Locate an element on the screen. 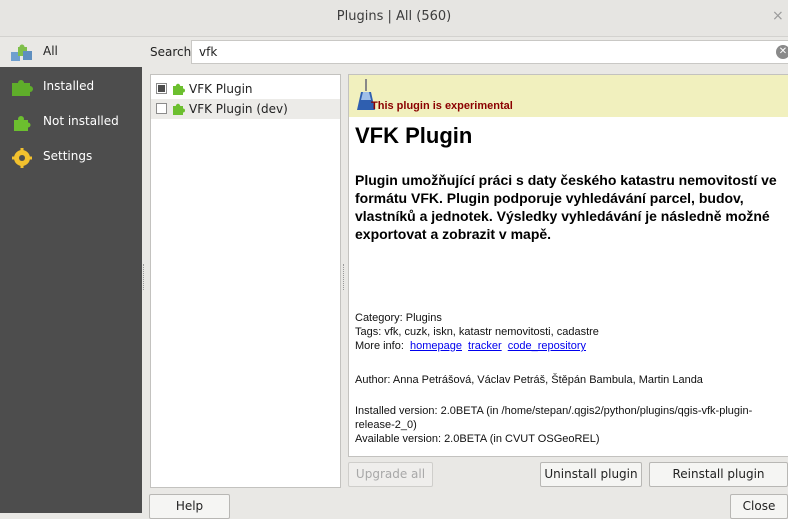  experimental-warning-text: This plugin is experimental is located at coordinates (442, 106).